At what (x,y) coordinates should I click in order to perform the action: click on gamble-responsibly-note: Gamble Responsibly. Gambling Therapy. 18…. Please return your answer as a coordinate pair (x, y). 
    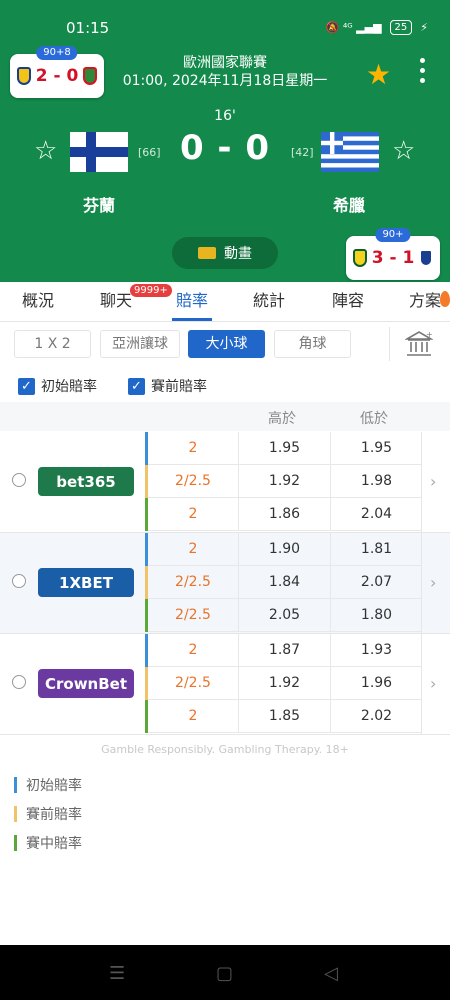
    Looking at the image, I should click on (225, 749).